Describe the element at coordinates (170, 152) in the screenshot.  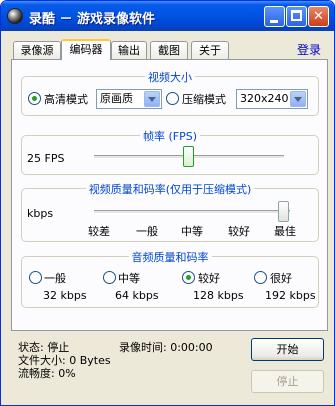
I see `frame-rate-group: 帧率 (FPS) 25 FPS` at that location.